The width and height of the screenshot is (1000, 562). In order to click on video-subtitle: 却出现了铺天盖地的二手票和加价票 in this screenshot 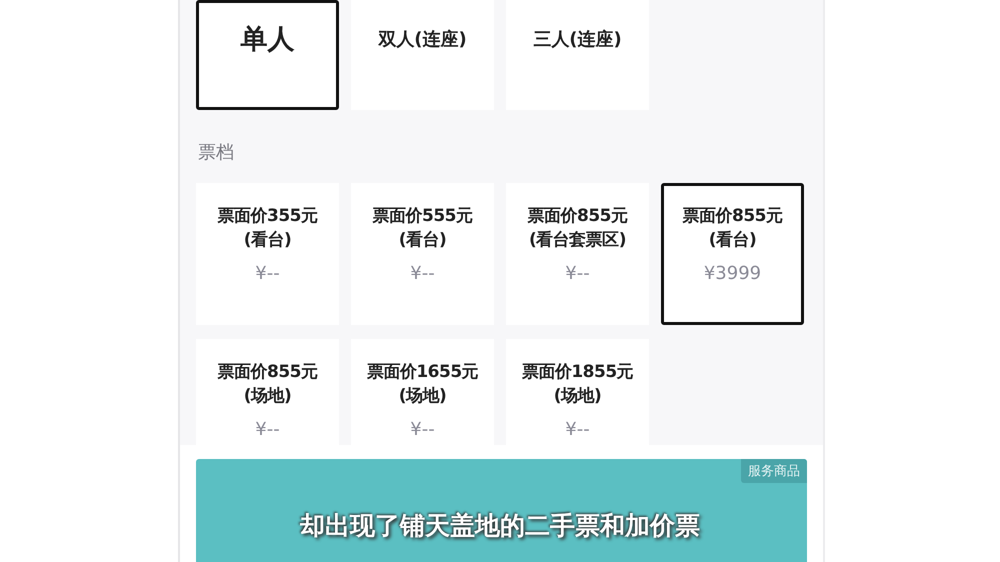, I will do `click(500, 525)`.